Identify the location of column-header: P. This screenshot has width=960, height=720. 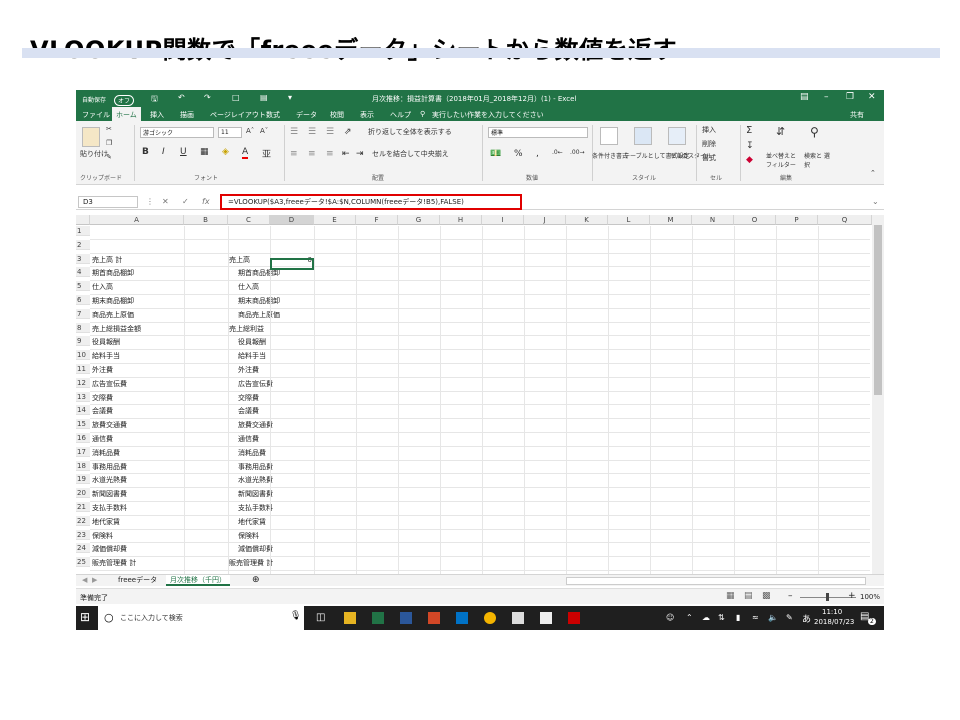
(797, 220).